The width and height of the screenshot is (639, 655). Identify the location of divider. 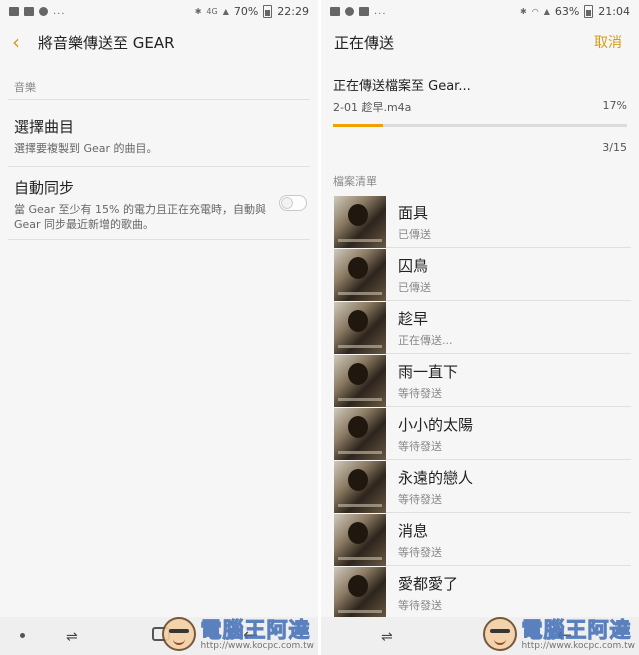
(159, 239).